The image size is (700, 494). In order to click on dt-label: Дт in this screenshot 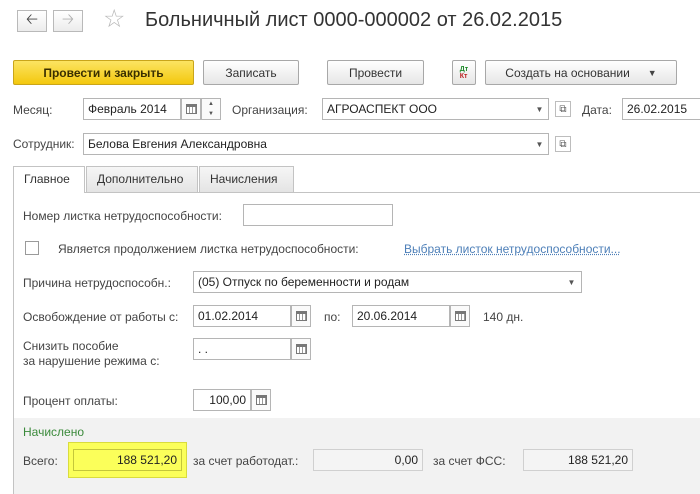, I will do `click(464, 69)`.